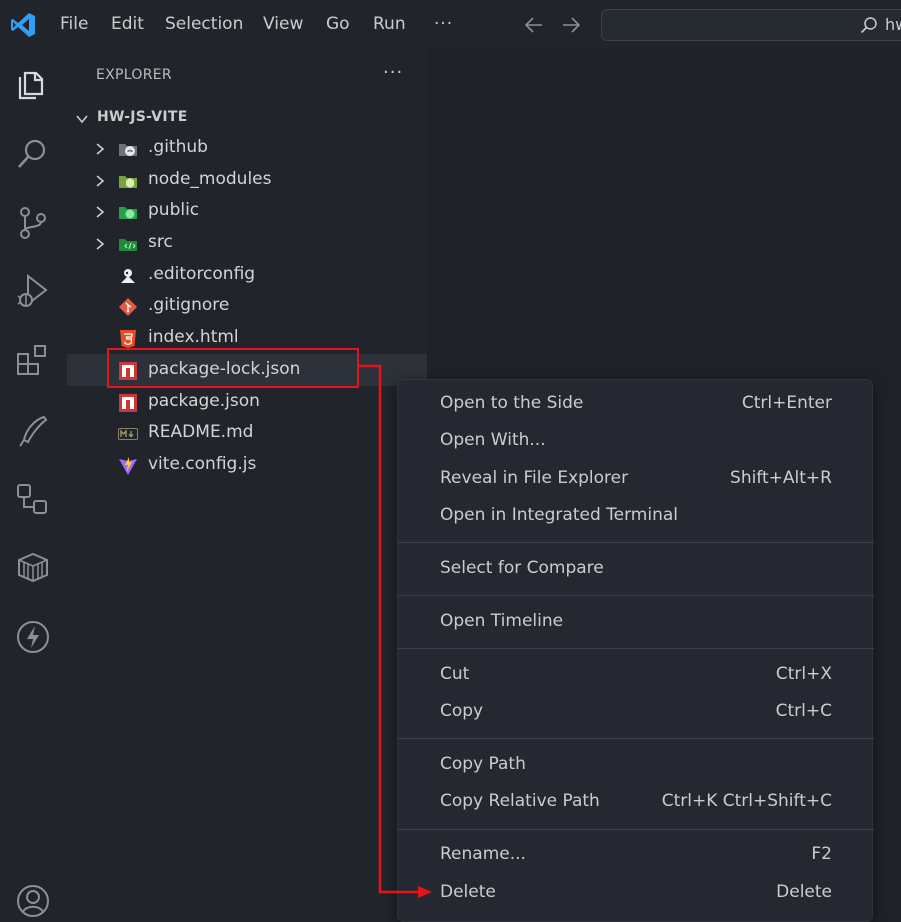 This screenshot has height=922, width=901. What do you see at coordinates (338, 24) in the screenshot?
I see `menu-go: Go` at bounding box center [338, 24].